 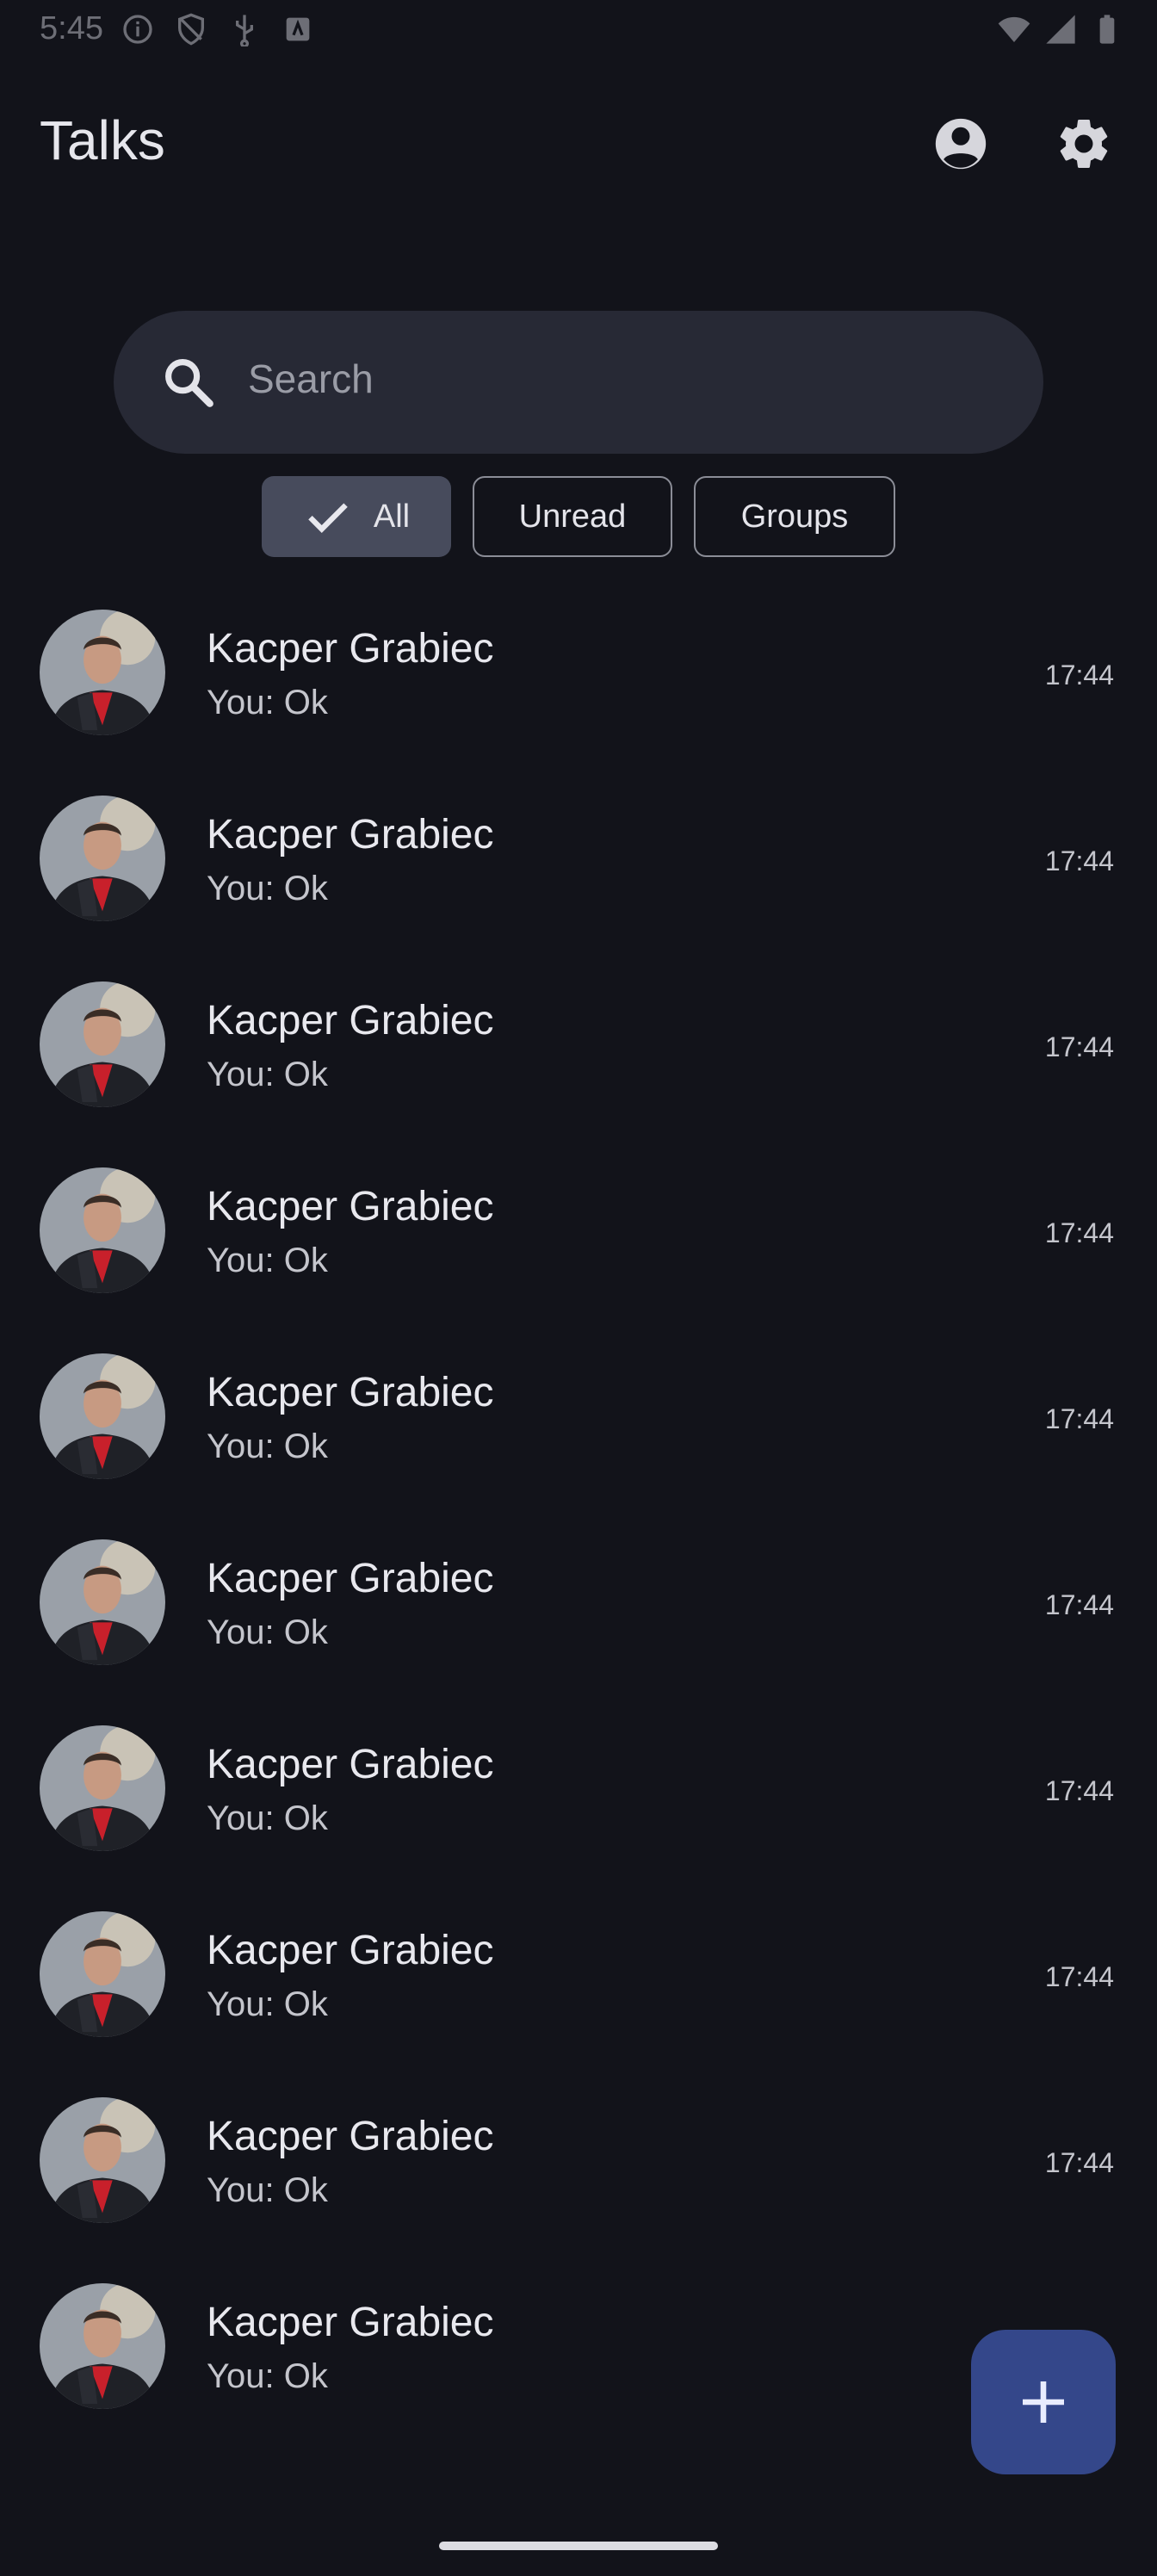 I want to click on account-button, so click(x=961, y=144).